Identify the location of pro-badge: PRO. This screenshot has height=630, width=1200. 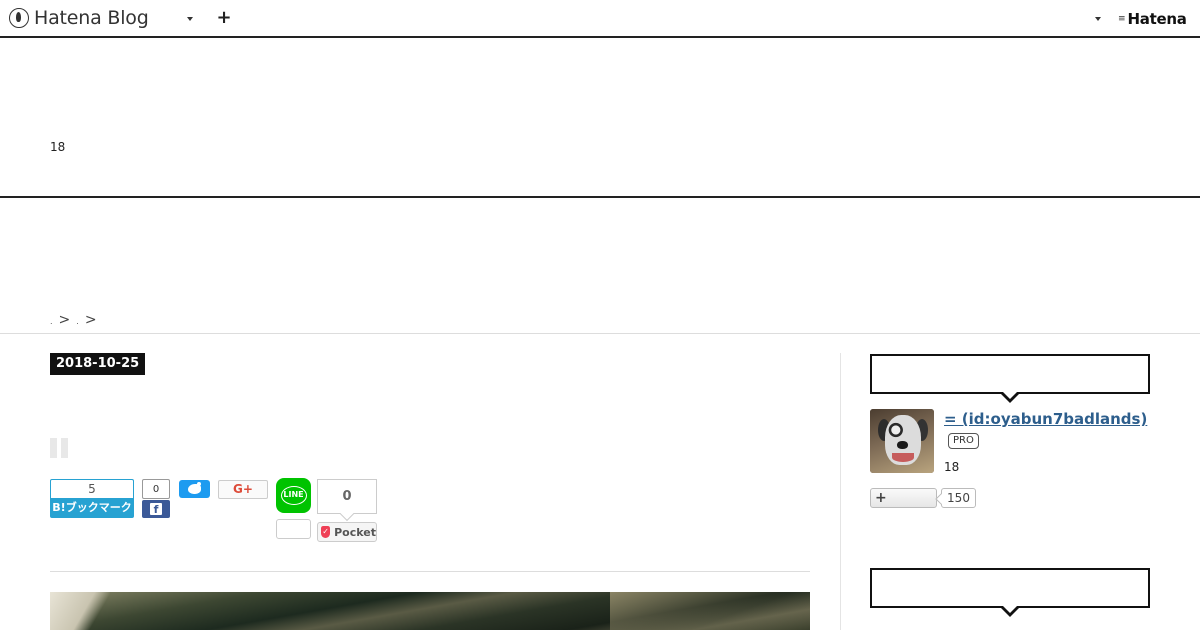
(963, 441).